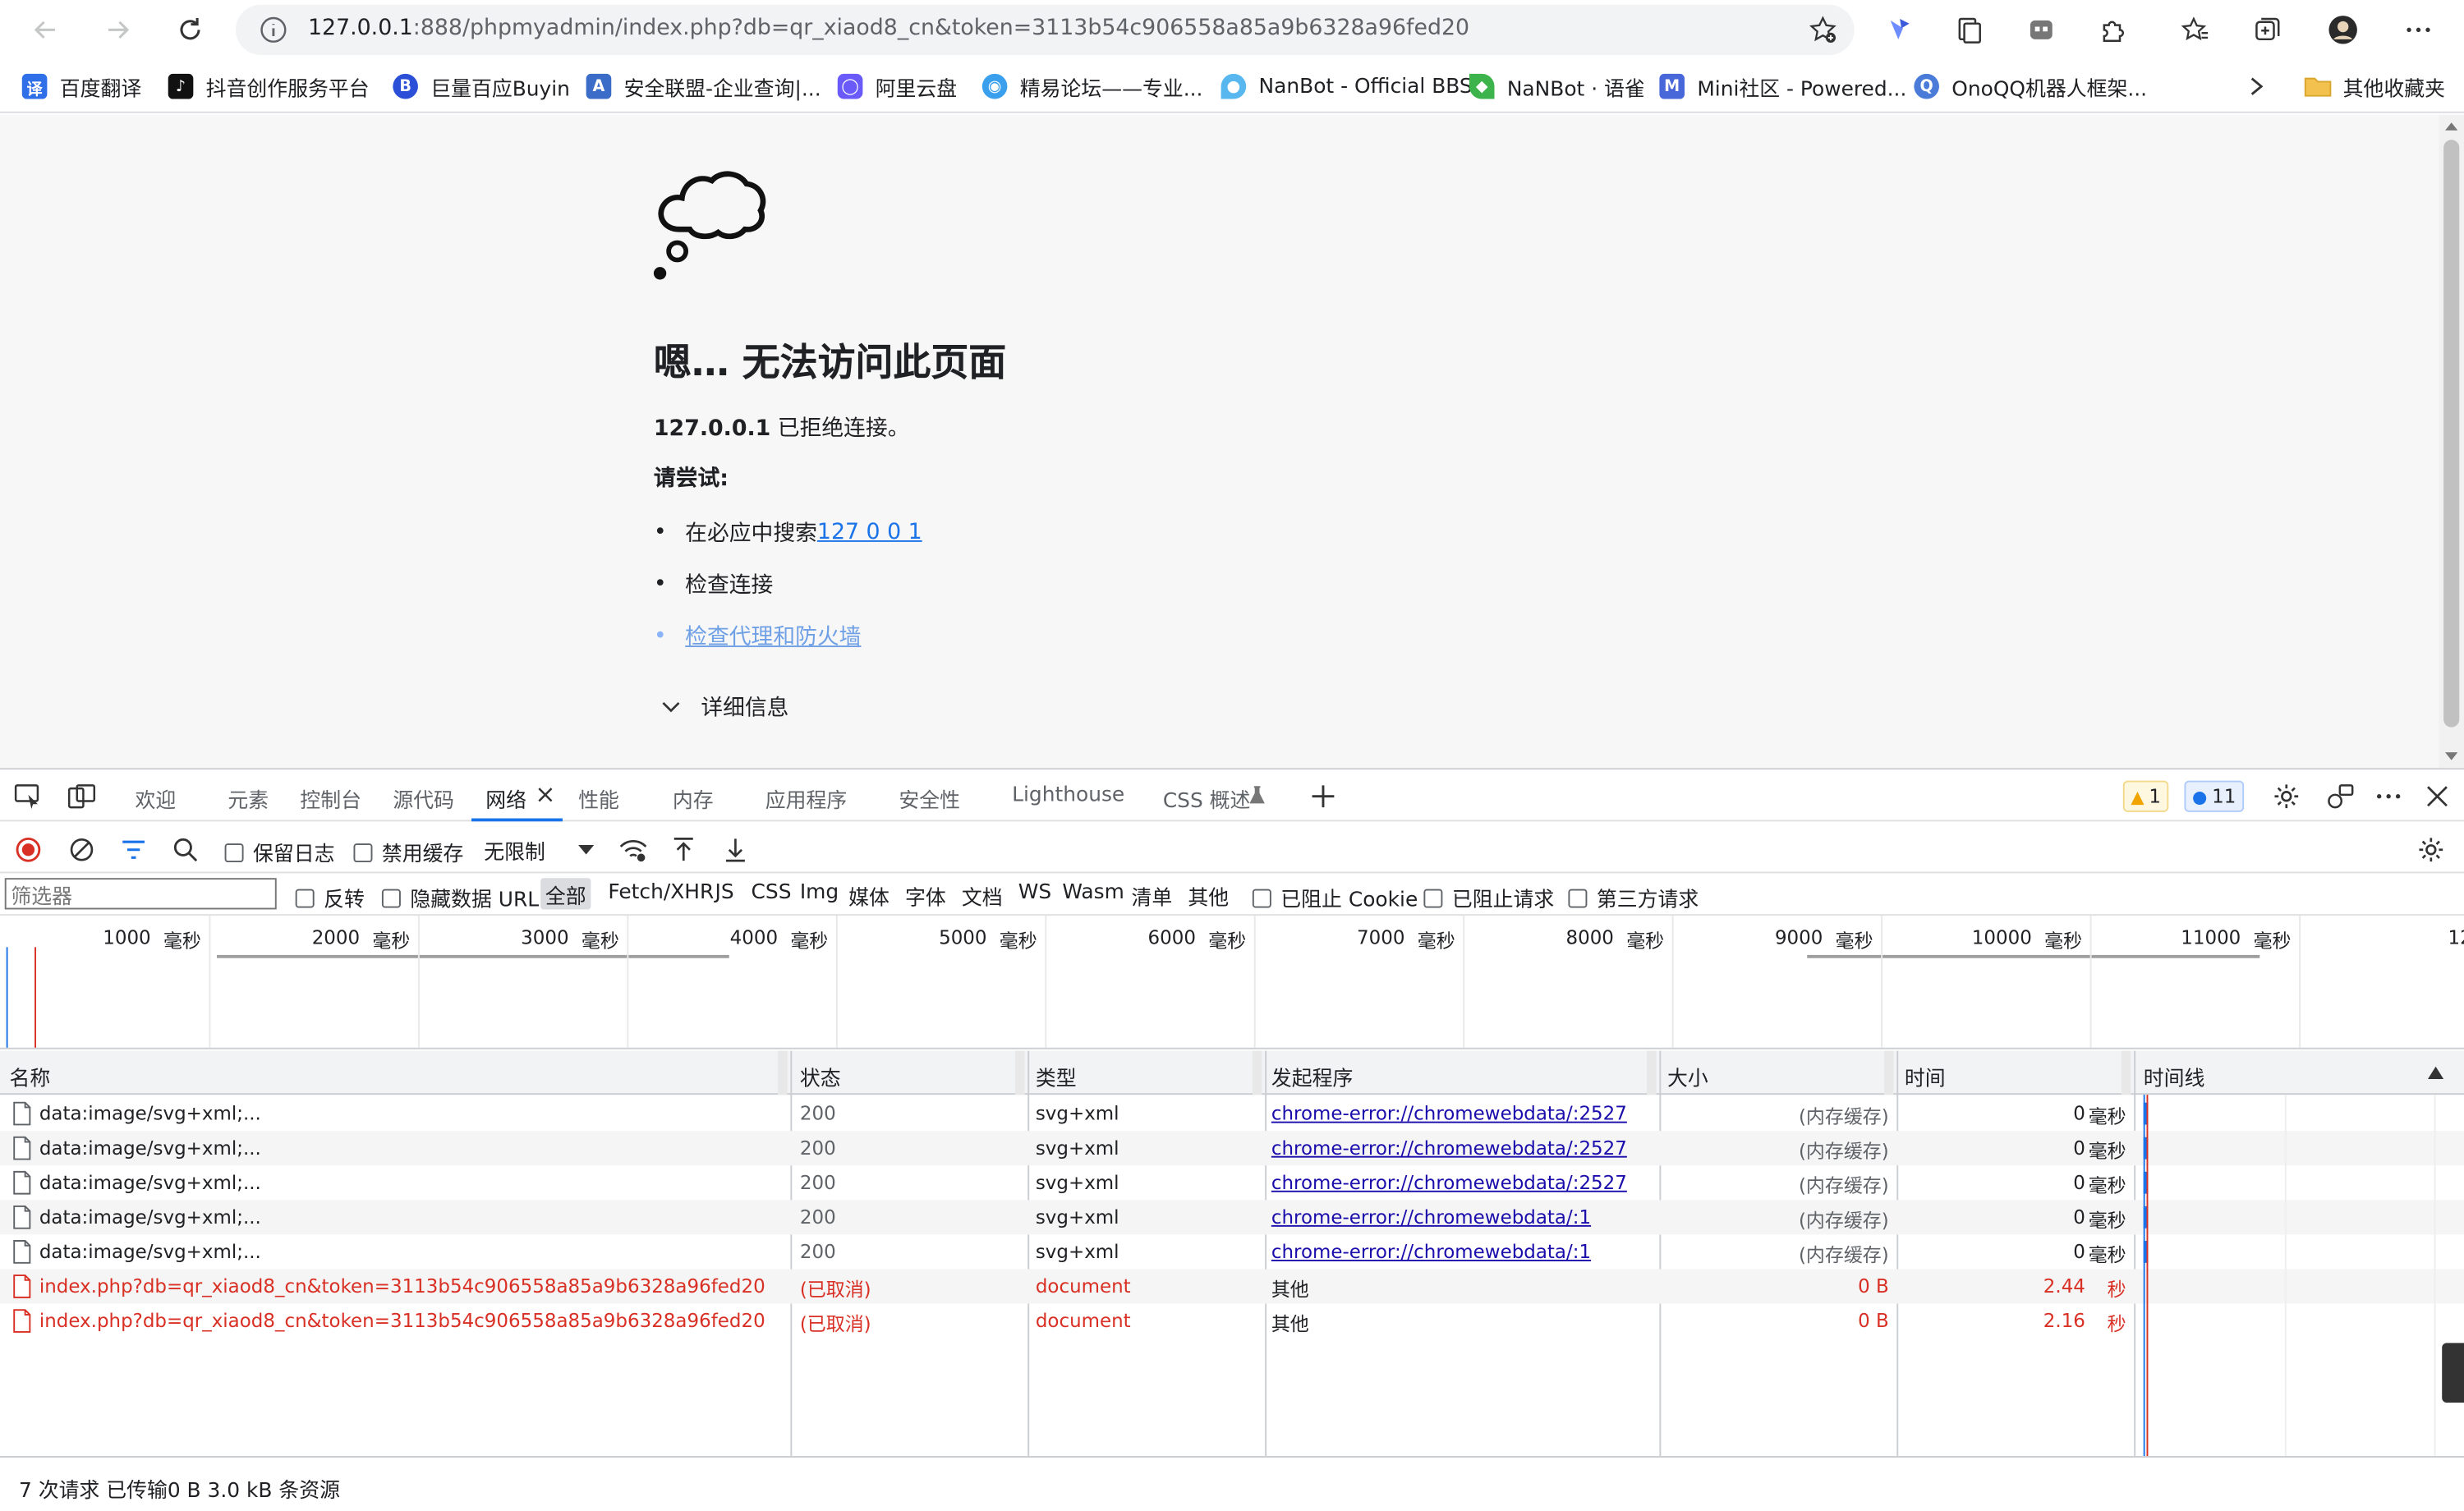  What do you see at coordinates (2267, 30) in the screenshot?
I see `collections-button` at bounding box center [2267, 30].